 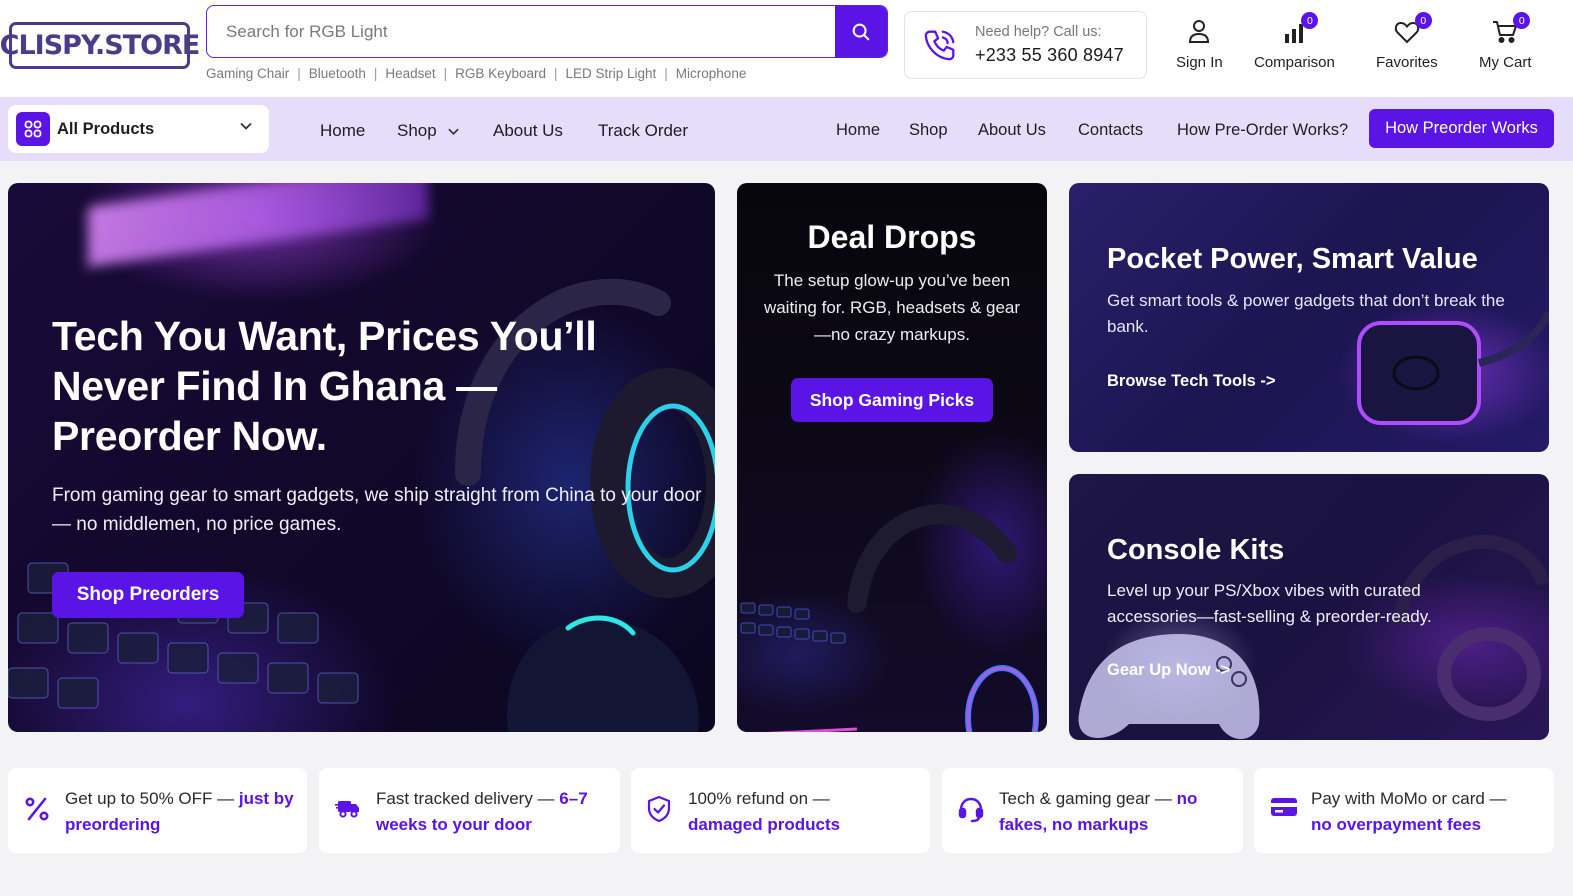 What do you see at coordinates (643, 131) in the screenshot?
I see `nav-track-order: Track Order` at bounding box center [643, 131].